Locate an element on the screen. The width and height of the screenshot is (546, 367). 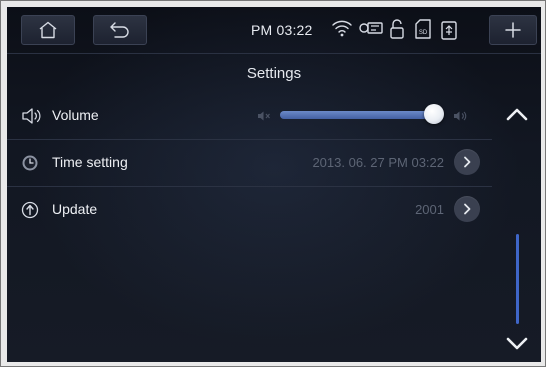
home-button is located at coordinates (48, 30).